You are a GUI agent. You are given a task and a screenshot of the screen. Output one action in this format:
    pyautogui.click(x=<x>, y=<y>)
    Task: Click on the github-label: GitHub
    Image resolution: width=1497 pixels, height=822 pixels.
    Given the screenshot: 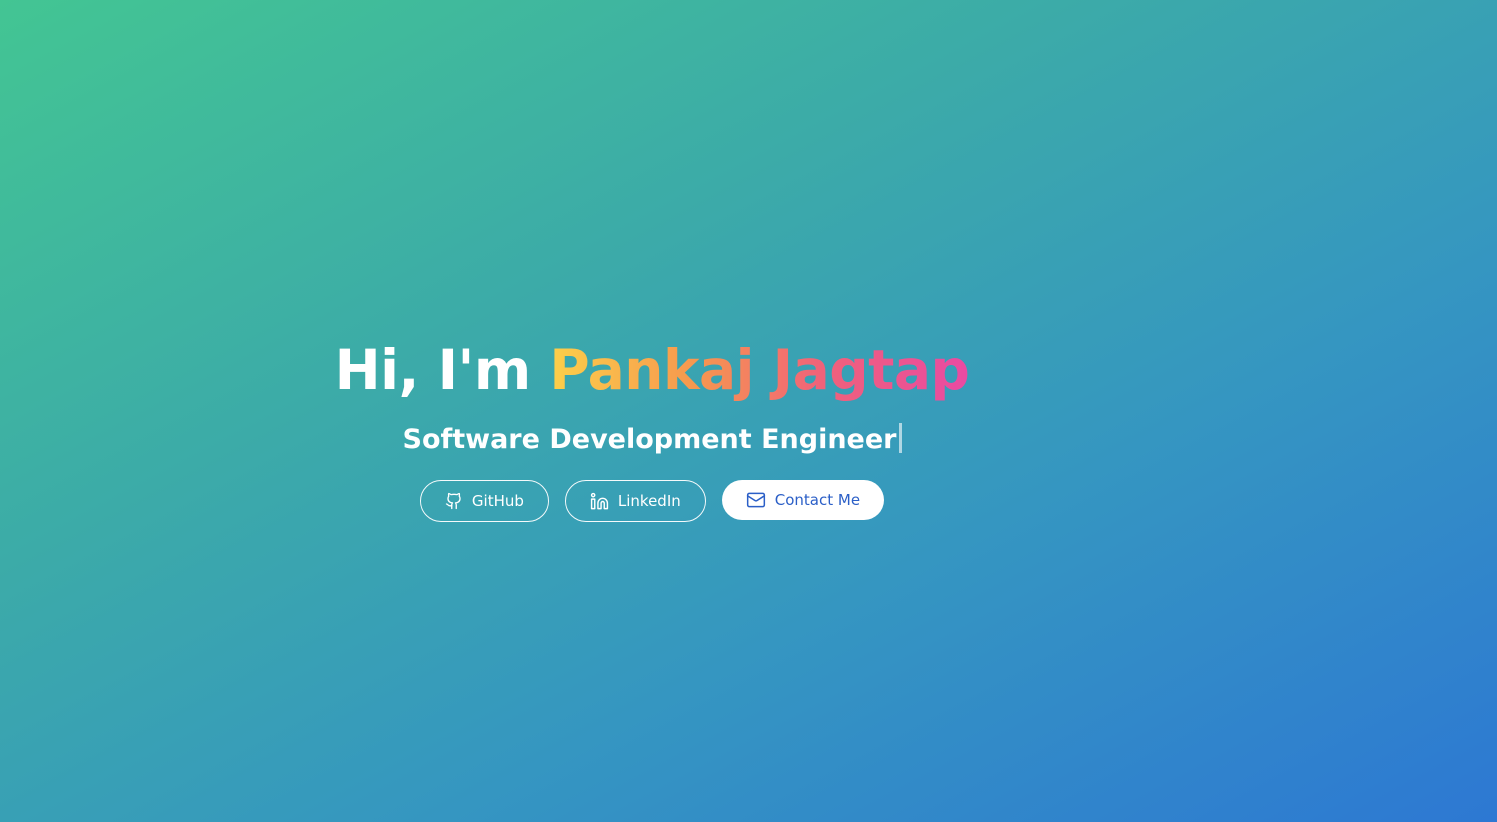 What is the action you would take?
    pyautogui.click(x=497, y=501)
    